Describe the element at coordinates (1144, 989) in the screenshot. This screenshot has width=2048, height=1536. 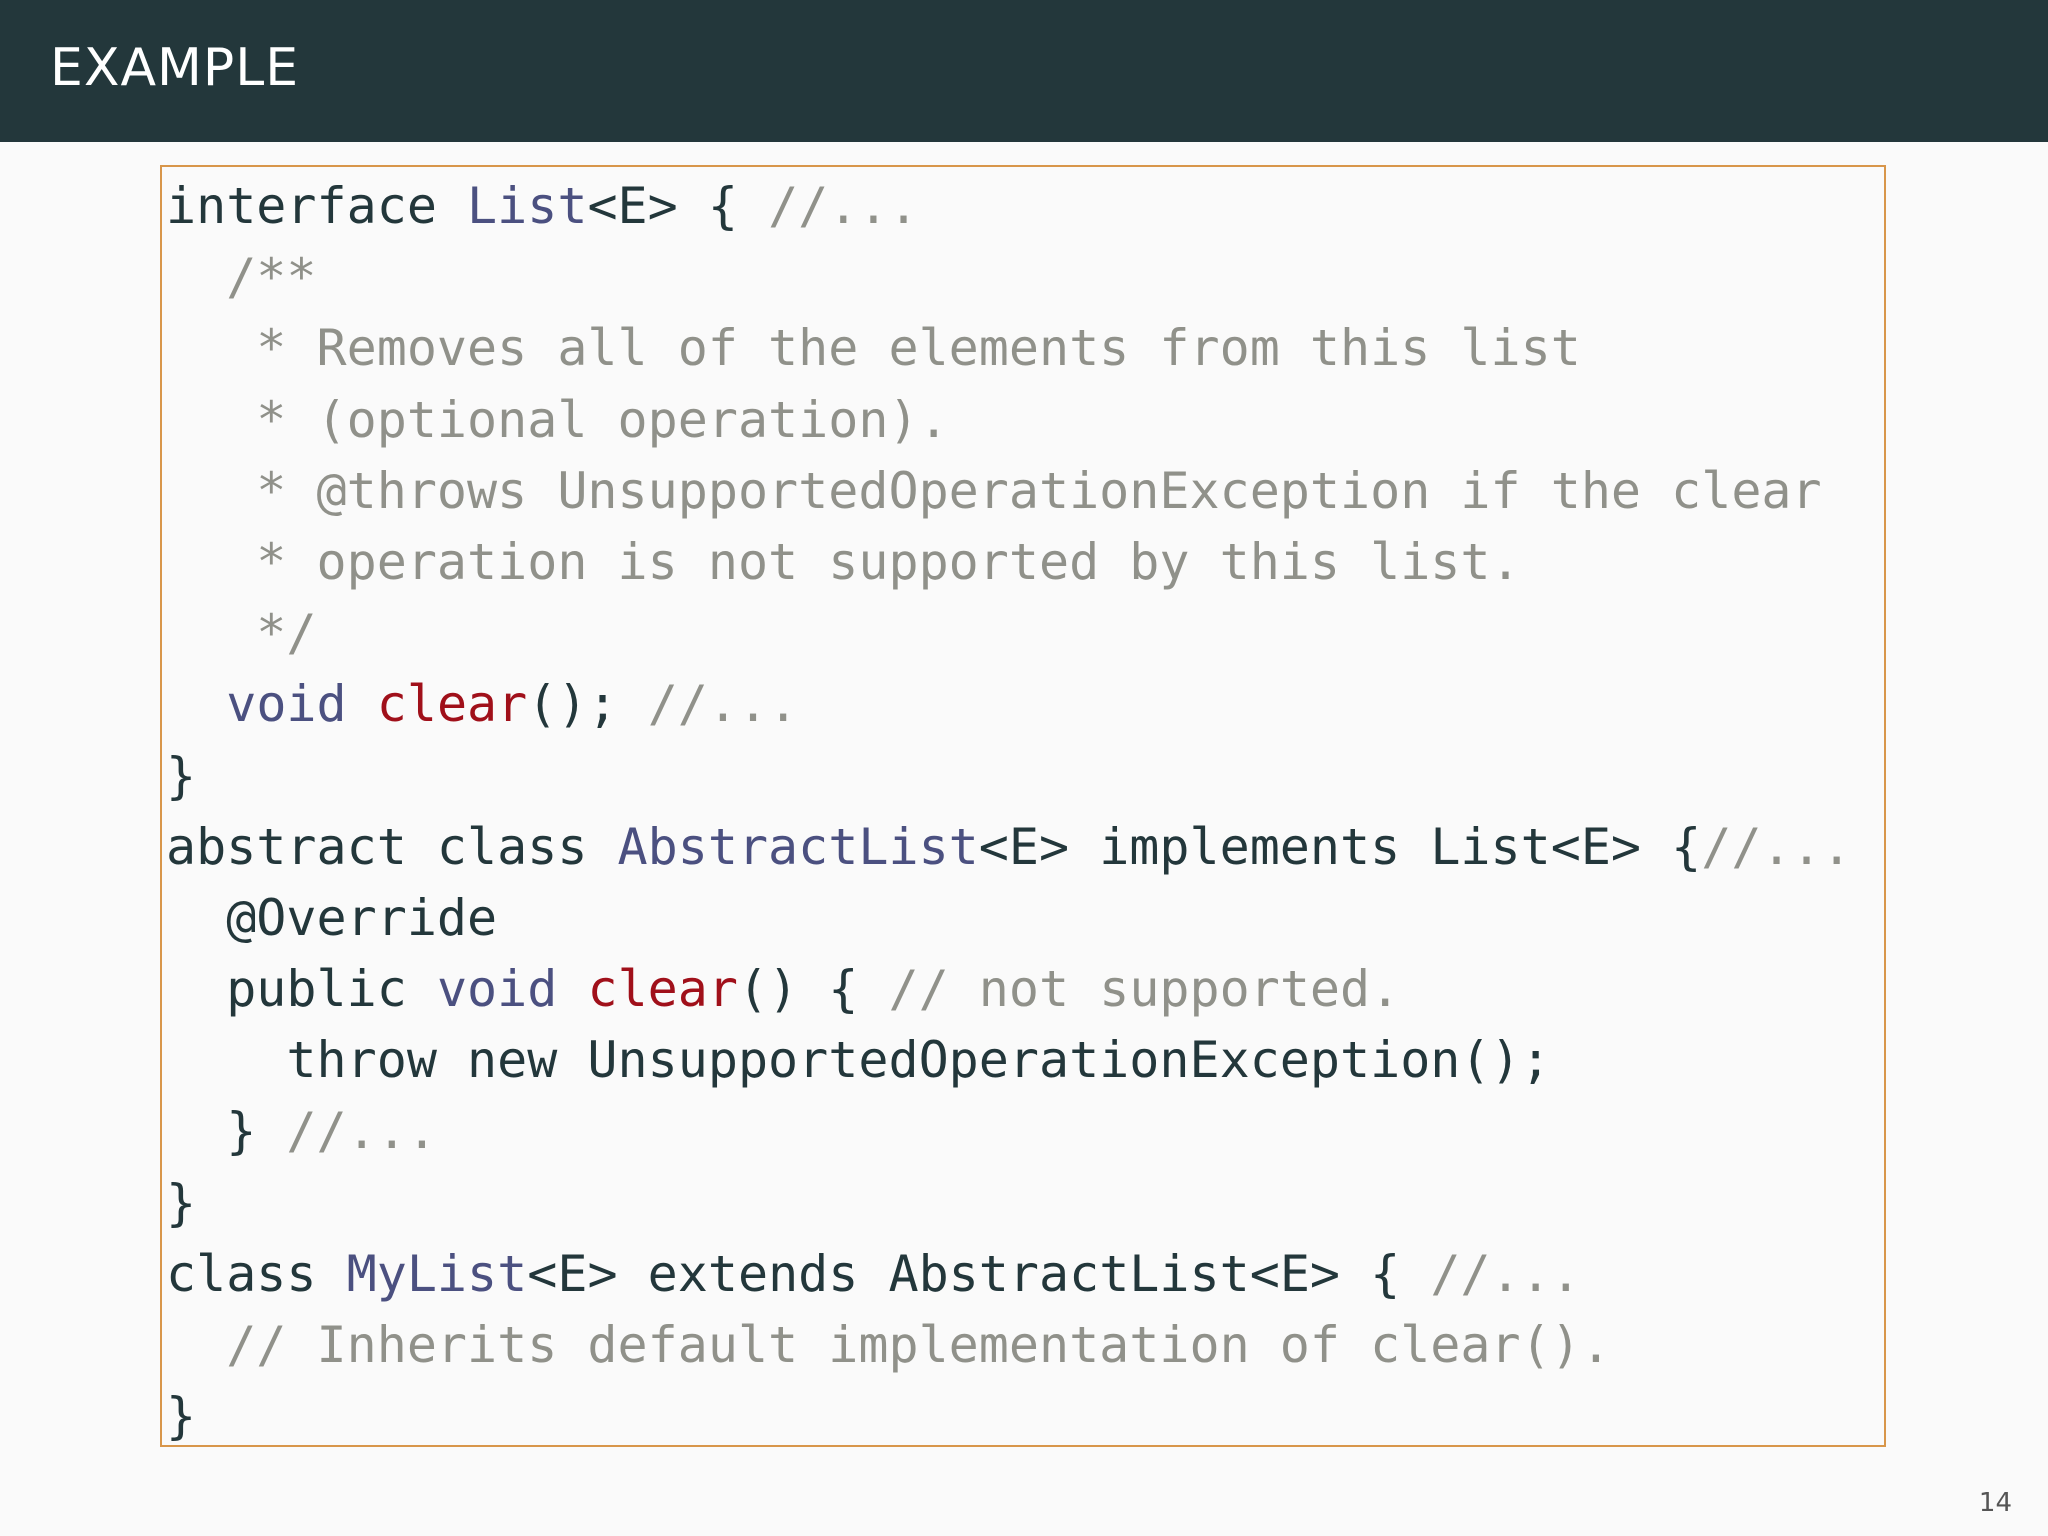
I see `code-token: // not supported.` at that location.